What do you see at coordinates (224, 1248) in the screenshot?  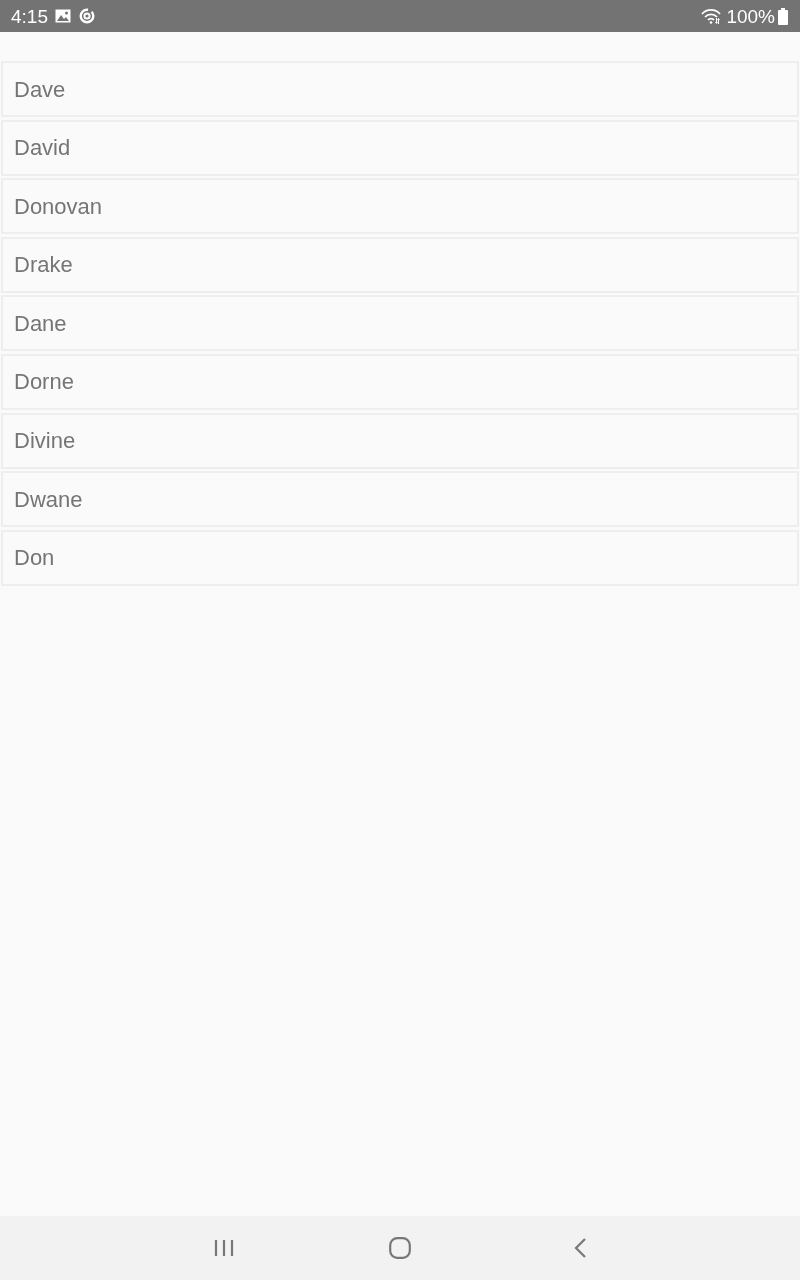 I see `recent-apps-icon` at bounding box center [224, 1248].